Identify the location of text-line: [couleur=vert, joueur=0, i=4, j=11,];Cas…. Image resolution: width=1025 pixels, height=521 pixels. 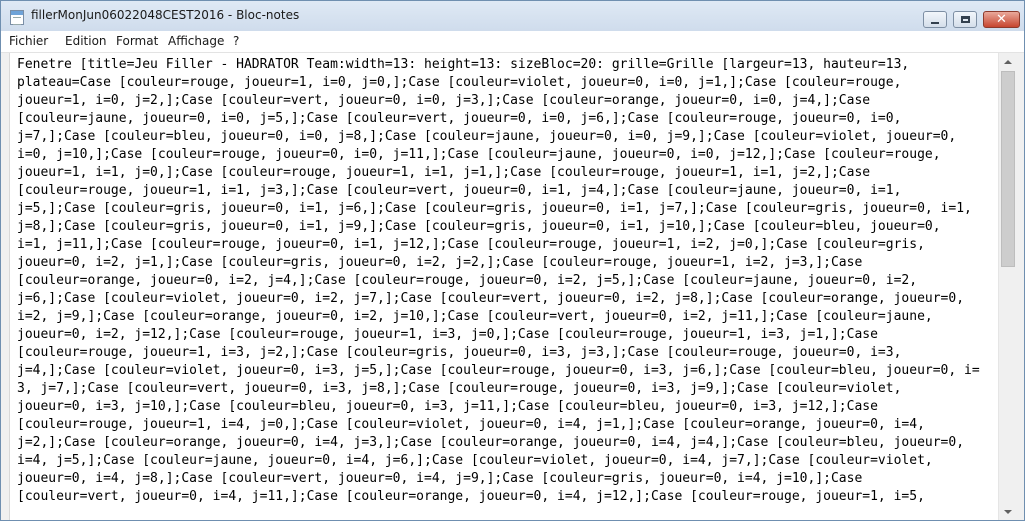
(471, 496).